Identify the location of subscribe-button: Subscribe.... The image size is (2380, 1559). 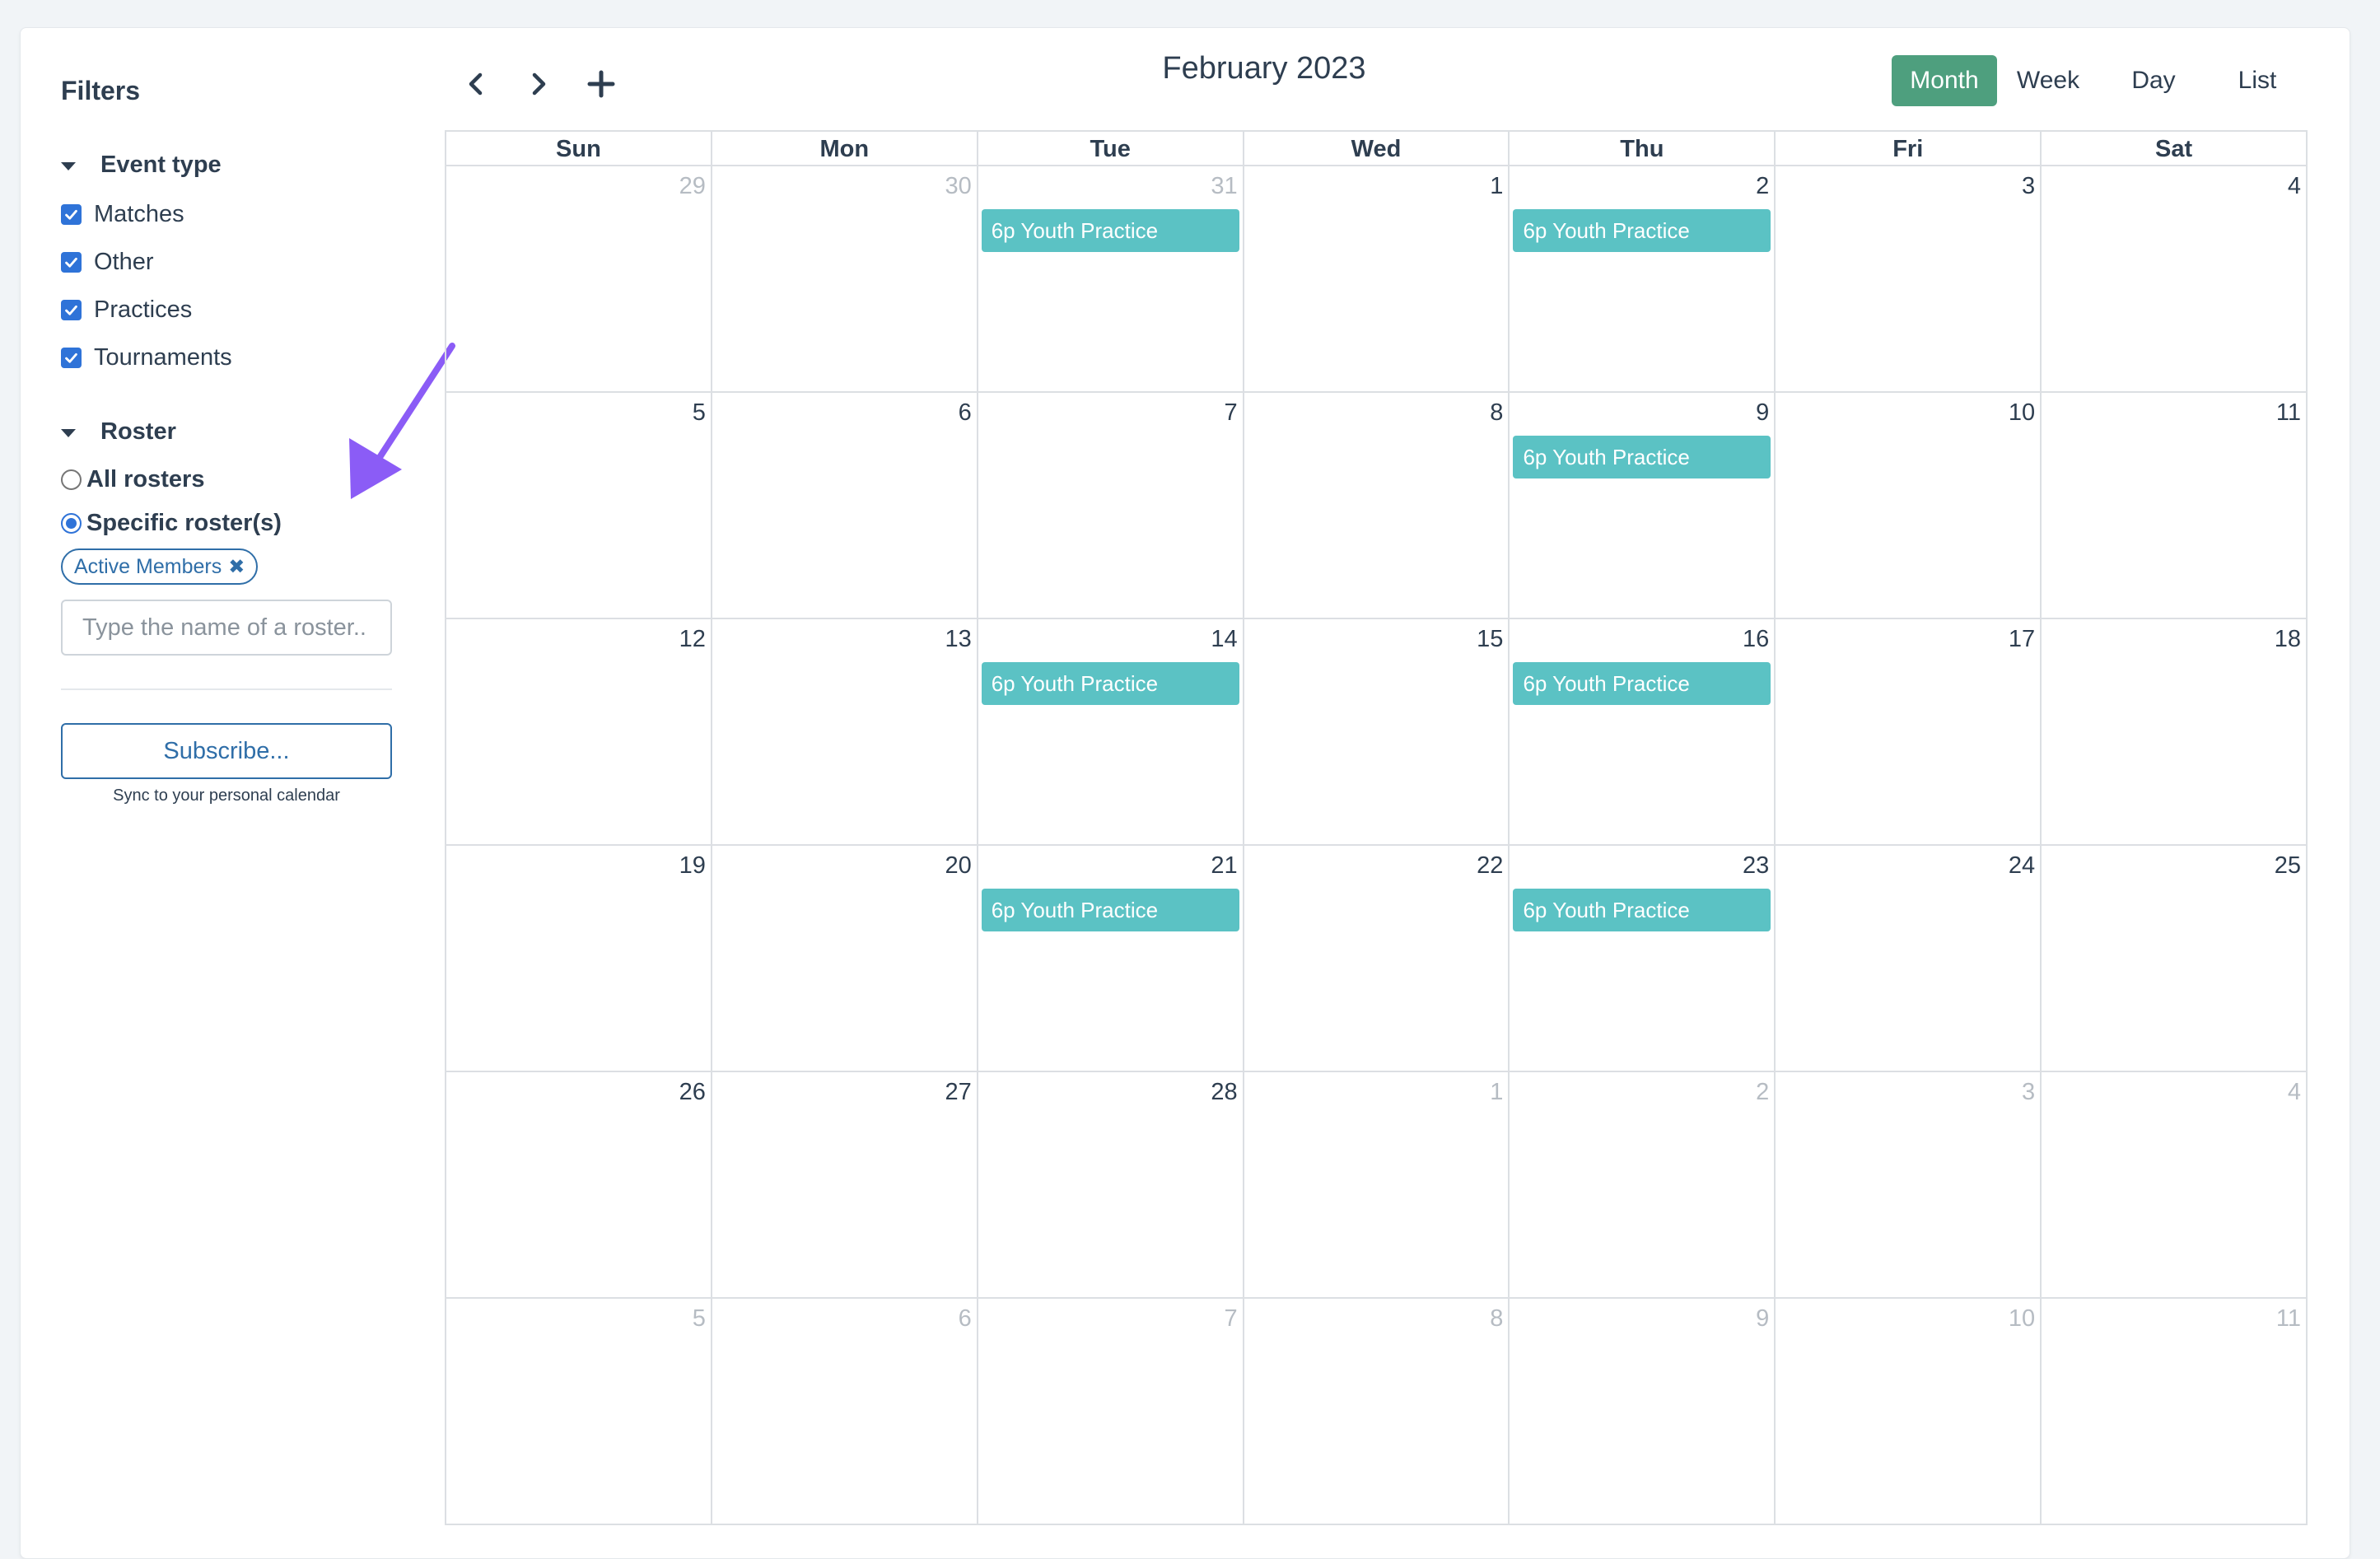
(226, 751).